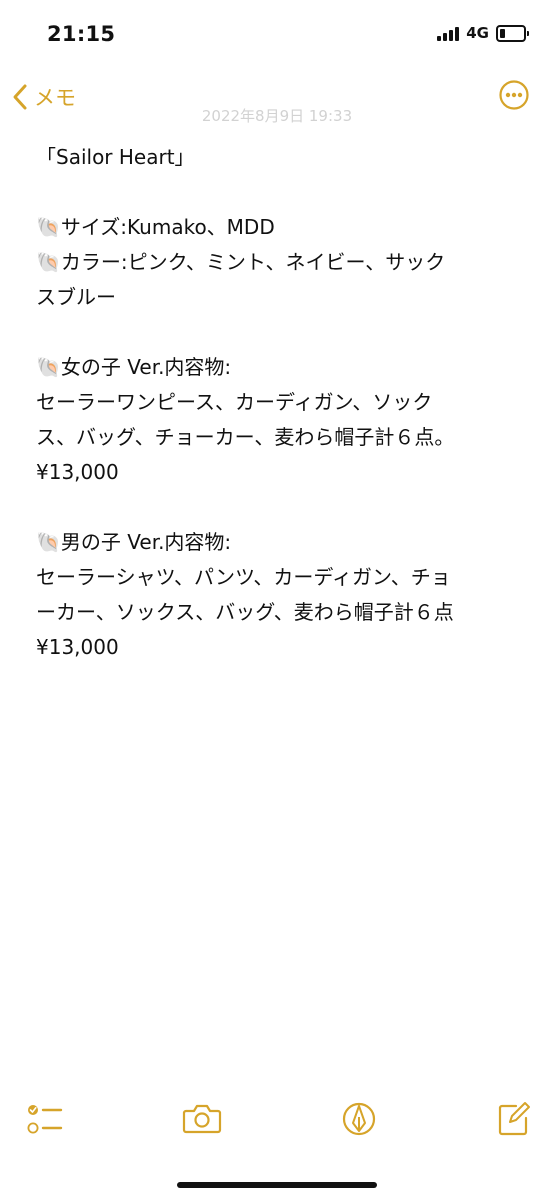  I want to click on note-line: 🐚女の子 Ver.内容物:, so click(134, 367).